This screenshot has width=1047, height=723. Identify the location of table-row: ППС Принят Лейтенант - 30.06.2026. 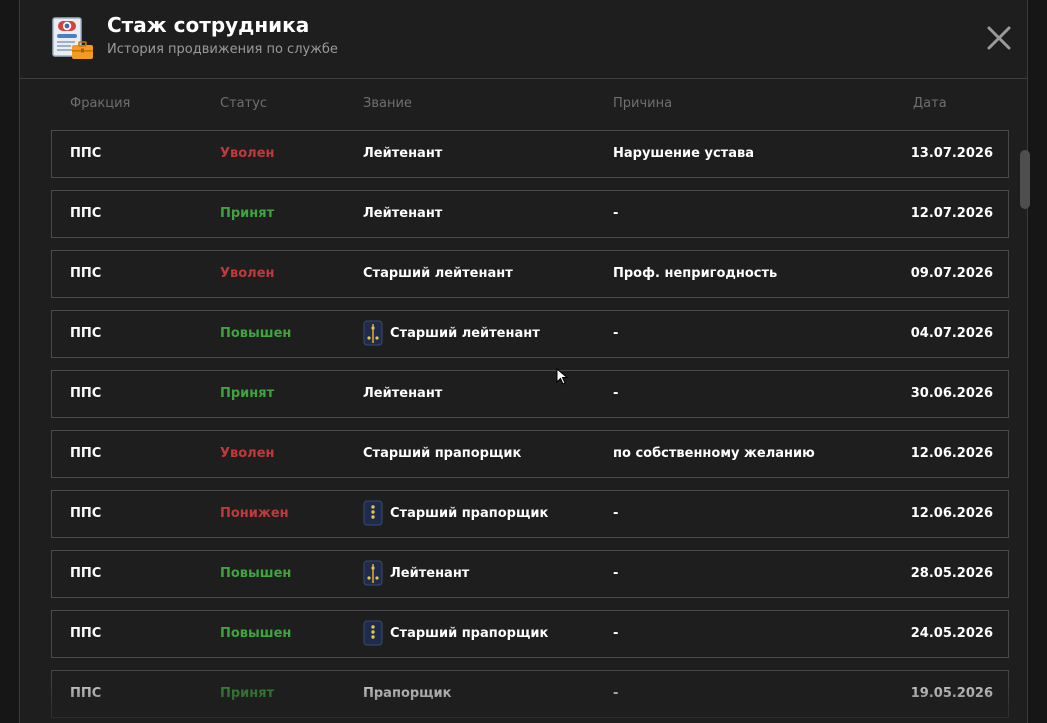
(530, 394).